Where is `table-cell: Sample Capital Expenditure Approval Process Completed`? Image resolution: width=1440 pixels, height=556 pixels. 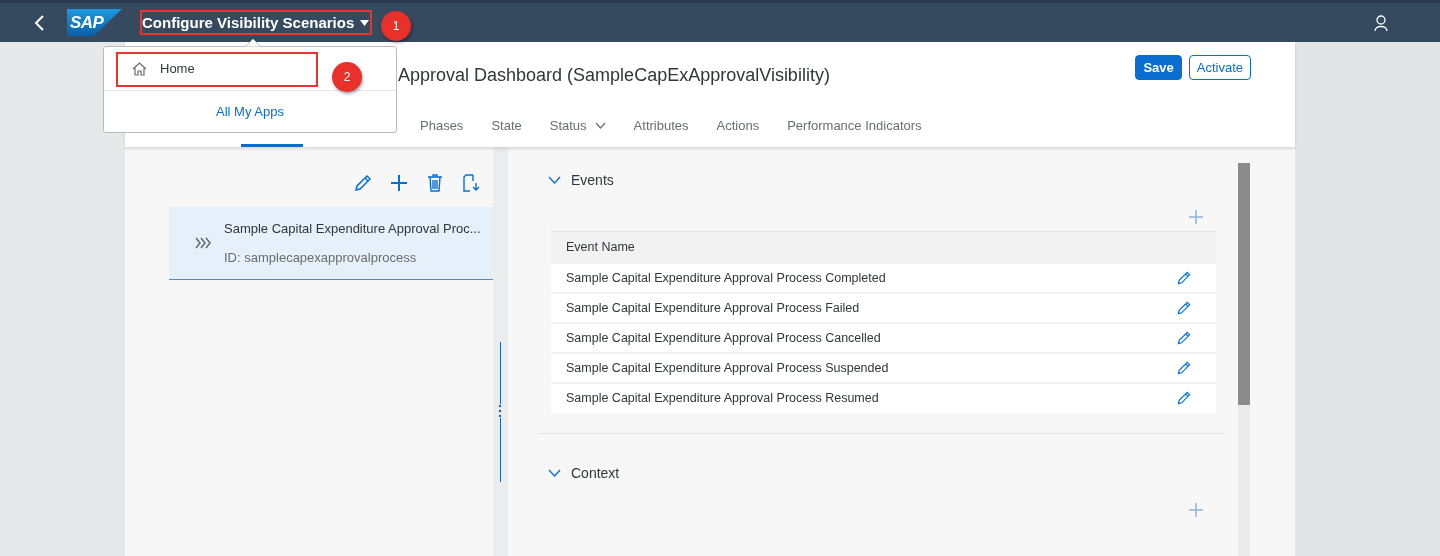 table-cell: Sample Capital Expenditure Approval Process Completed is located at coordinates (863, 277).